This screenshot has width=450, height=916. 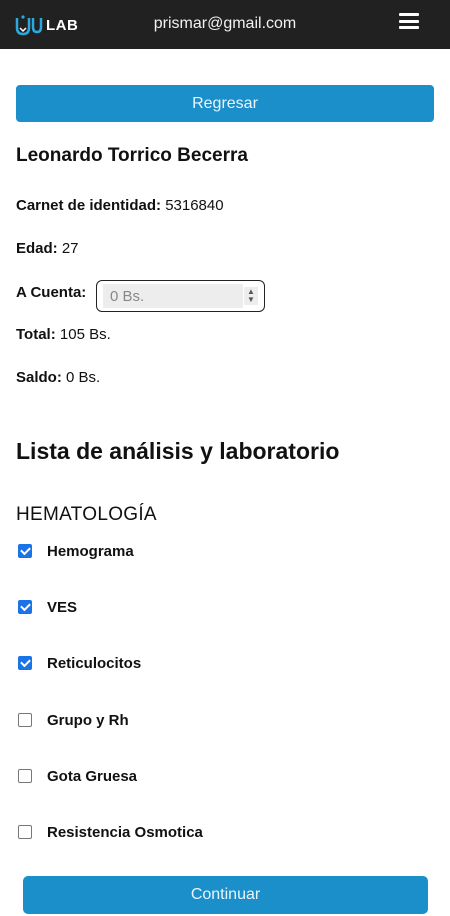 What do you see at coordinates (88, 720) in the screenshot?
I see `analysis-item-label: Grupo y Rh` at bounding box center [88, 720].